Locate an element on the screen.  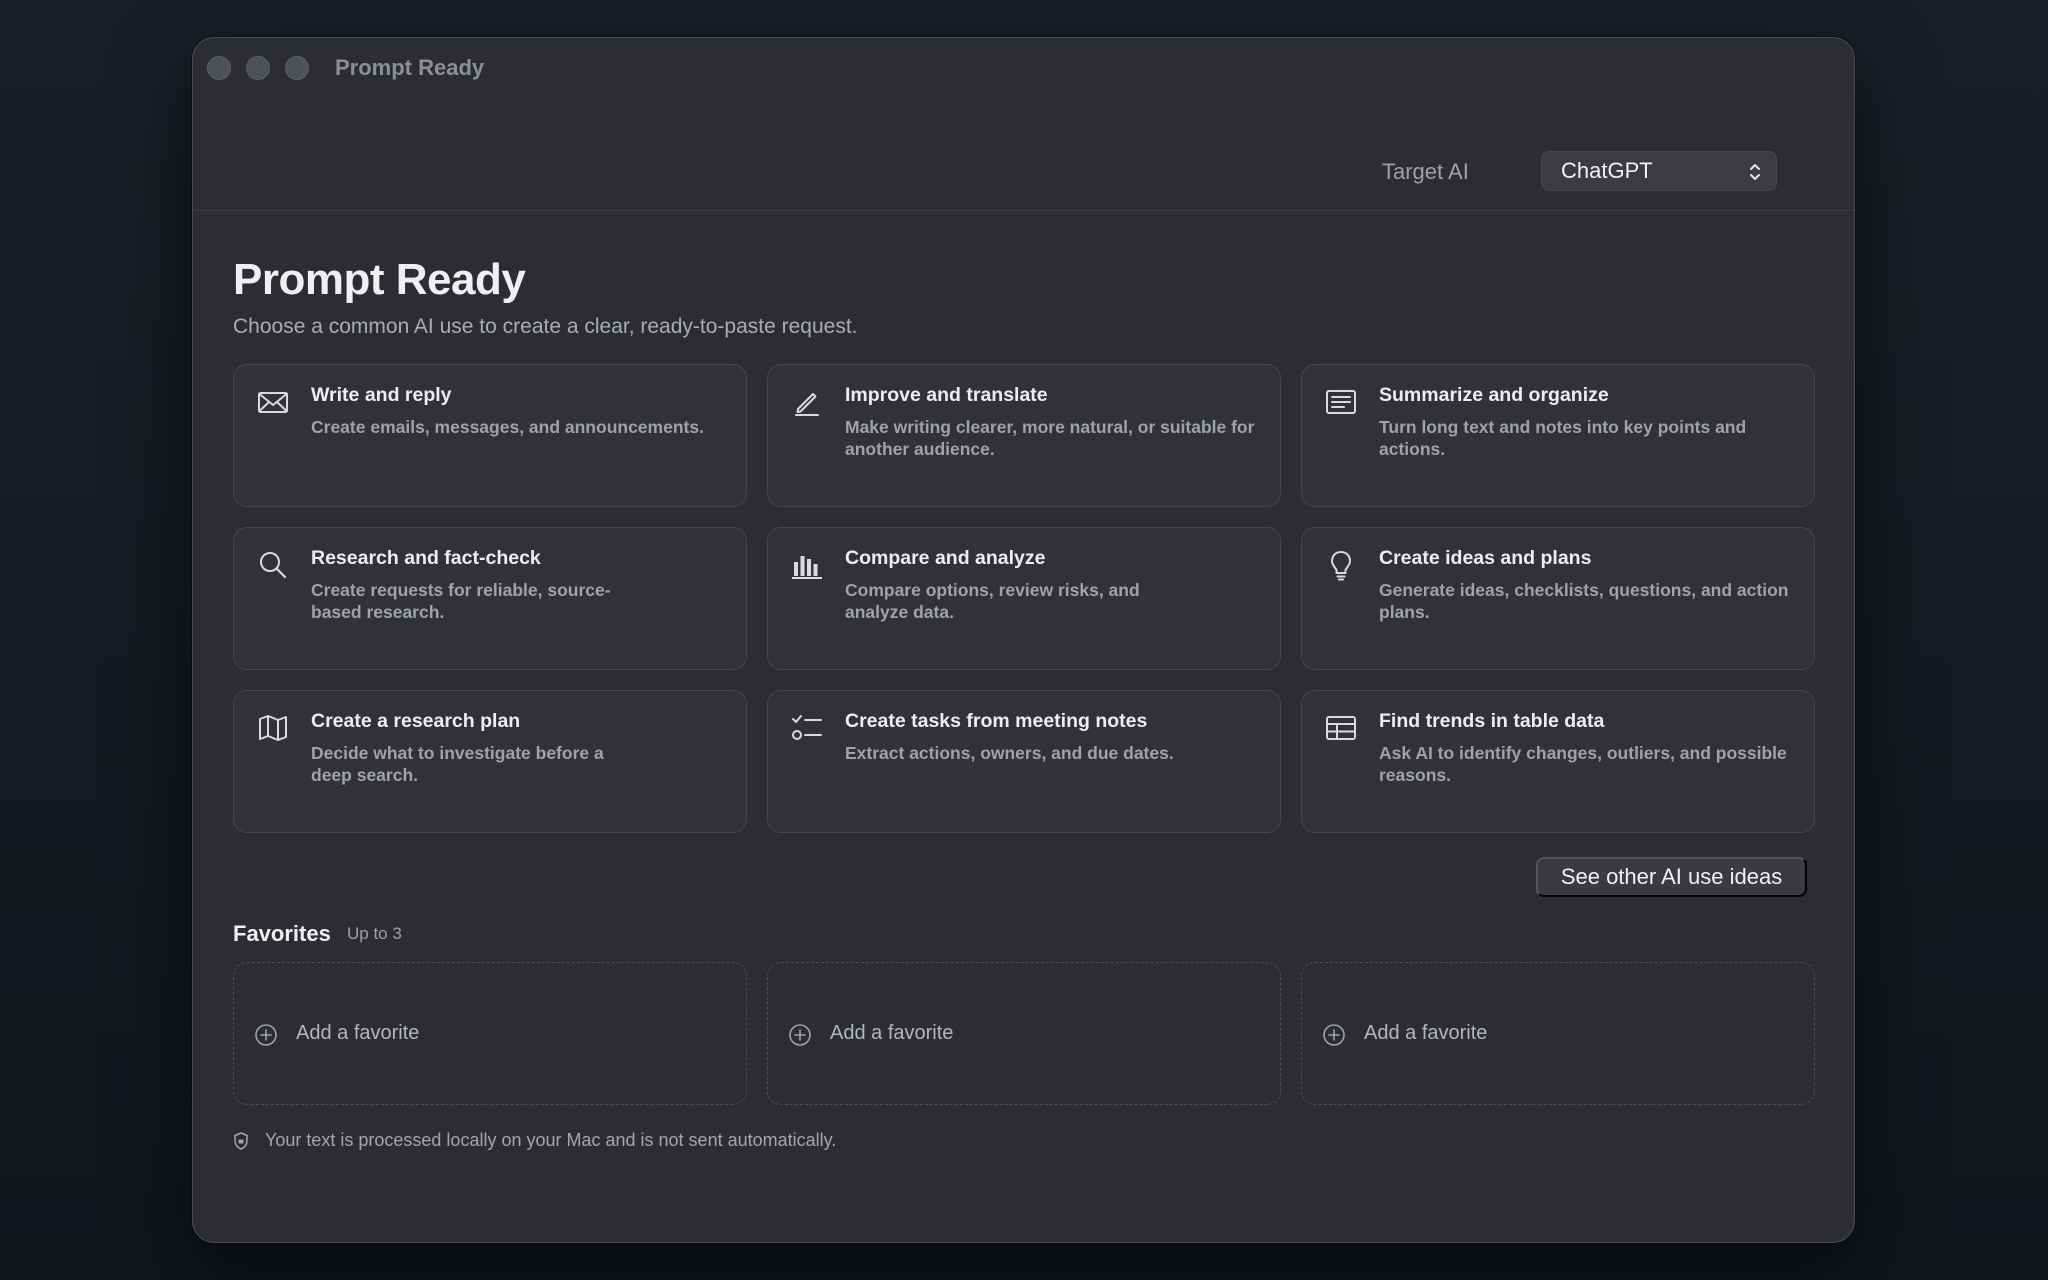
lightbulb-icon is located at coordinates (1341, 565).